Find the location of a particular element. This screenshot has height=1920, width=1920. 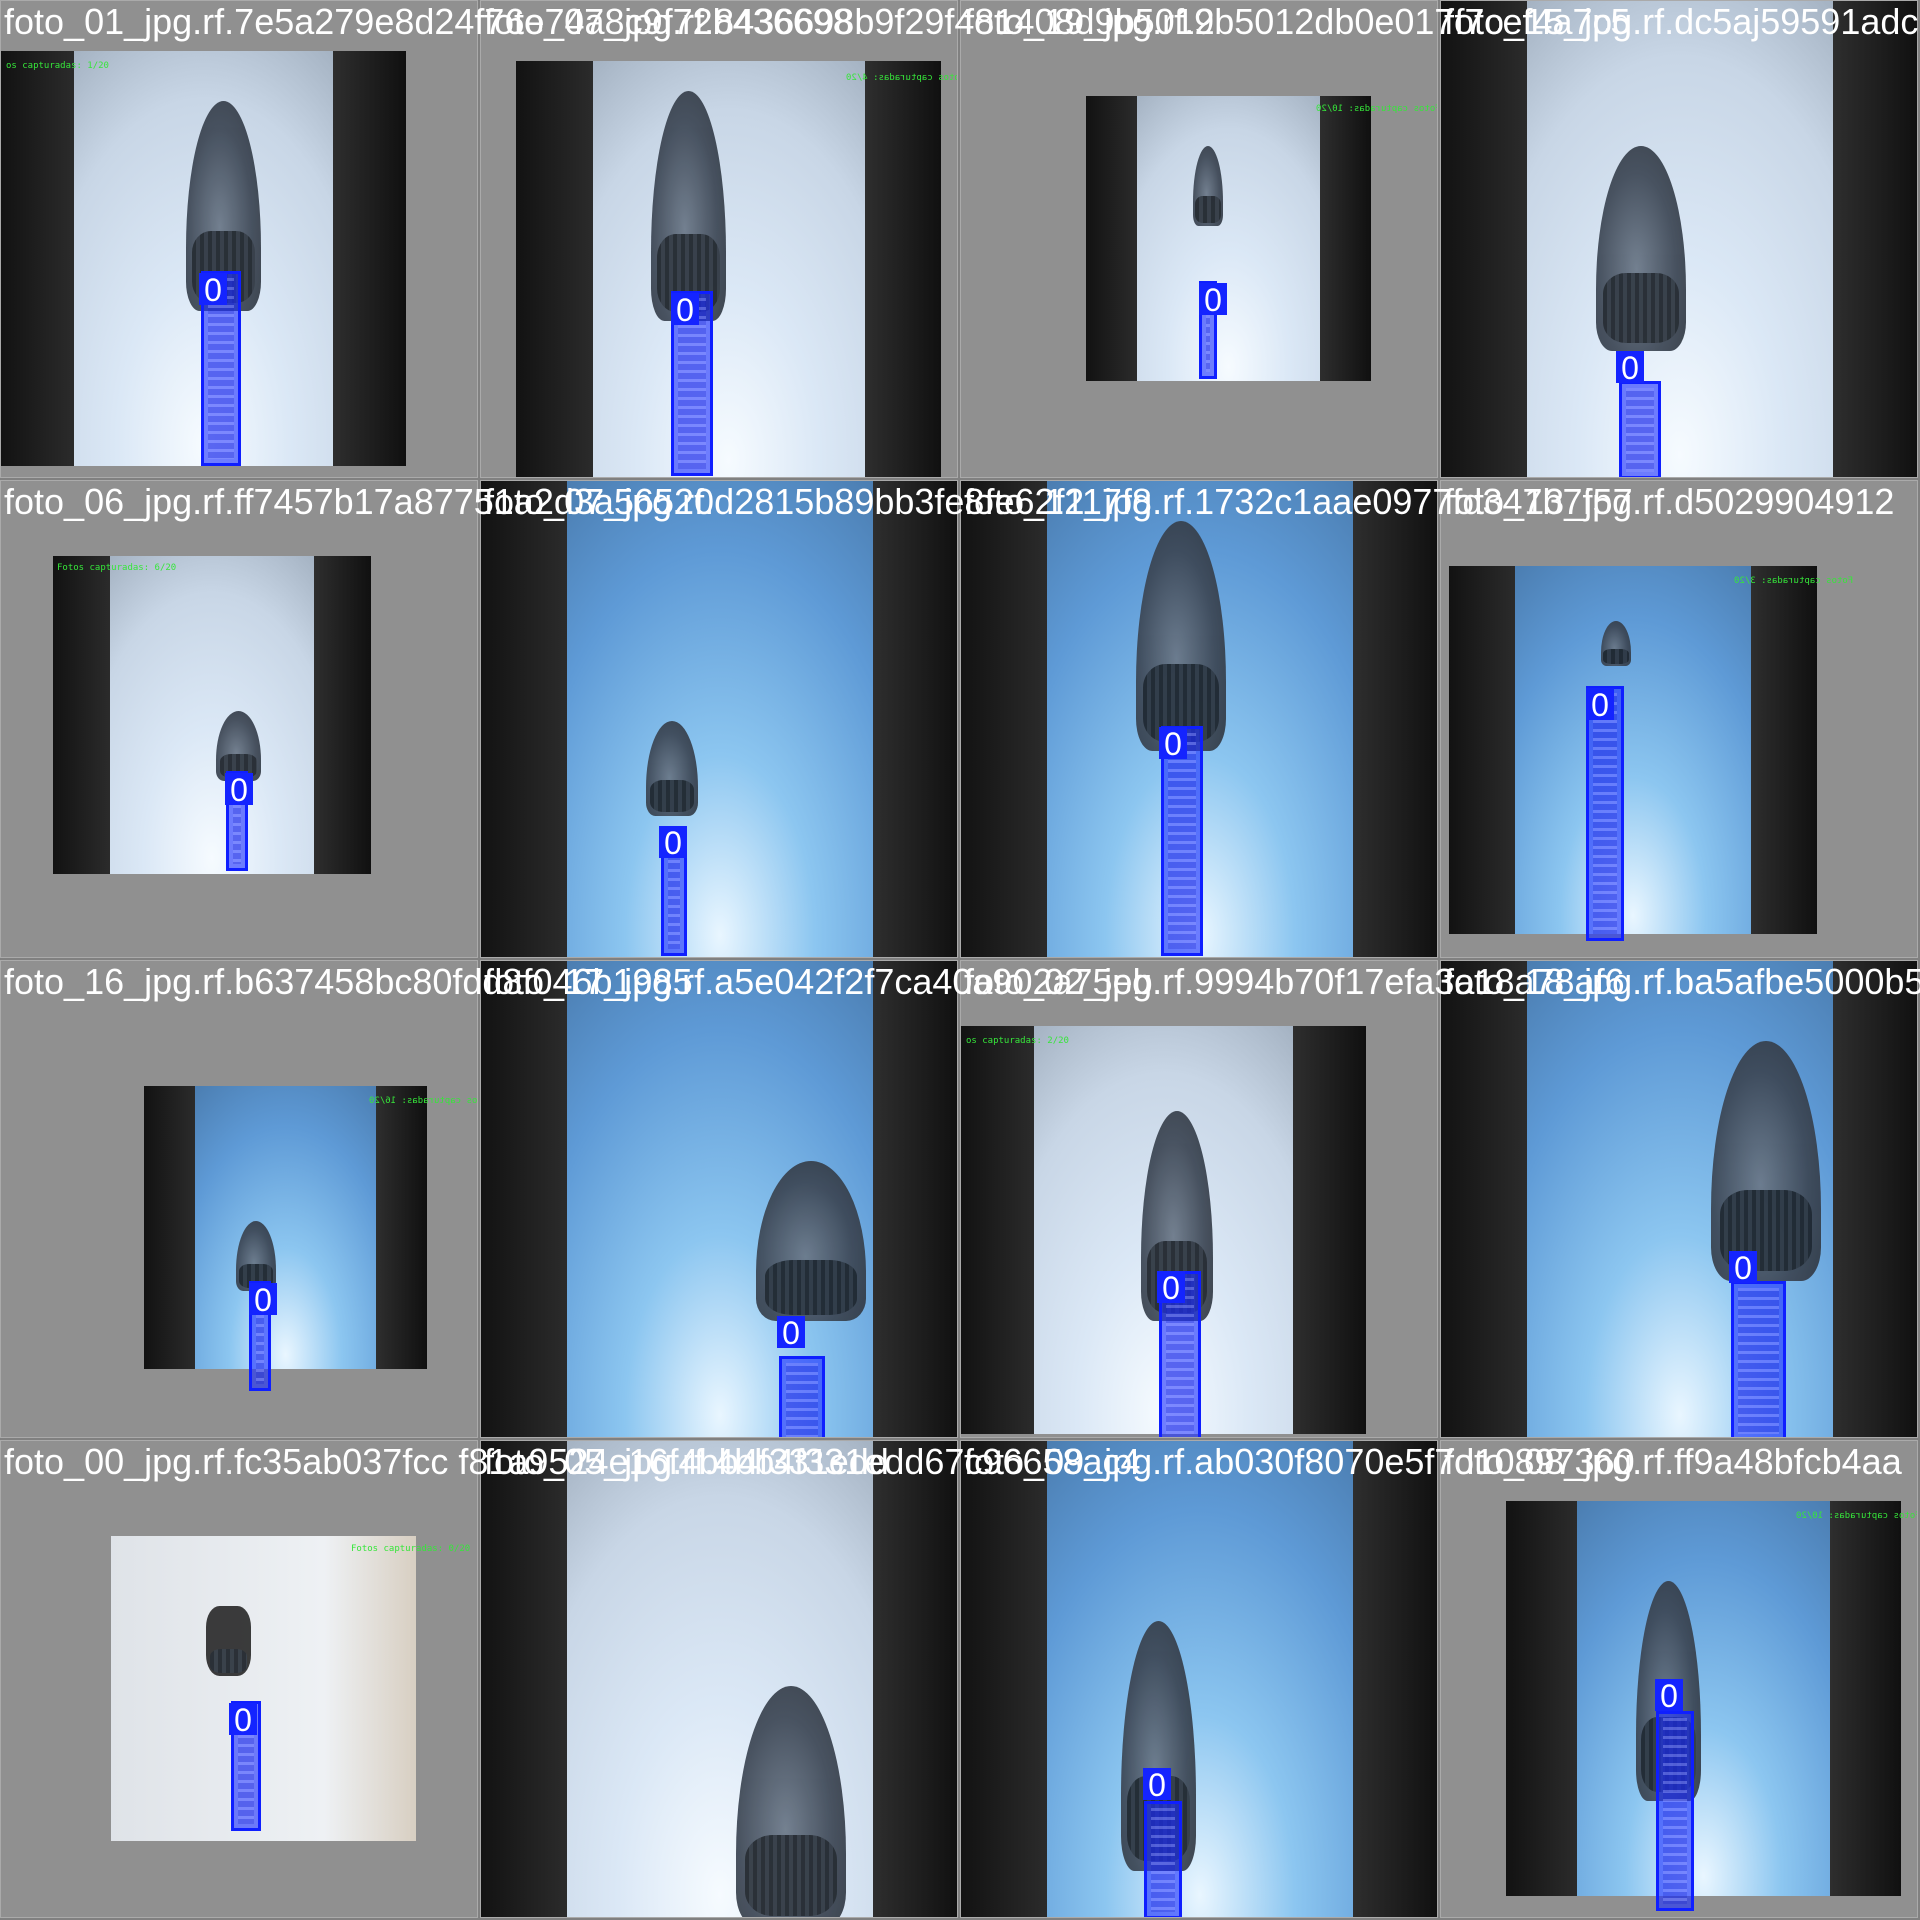

mosaic-tile is located at coordinates (719, 1679).